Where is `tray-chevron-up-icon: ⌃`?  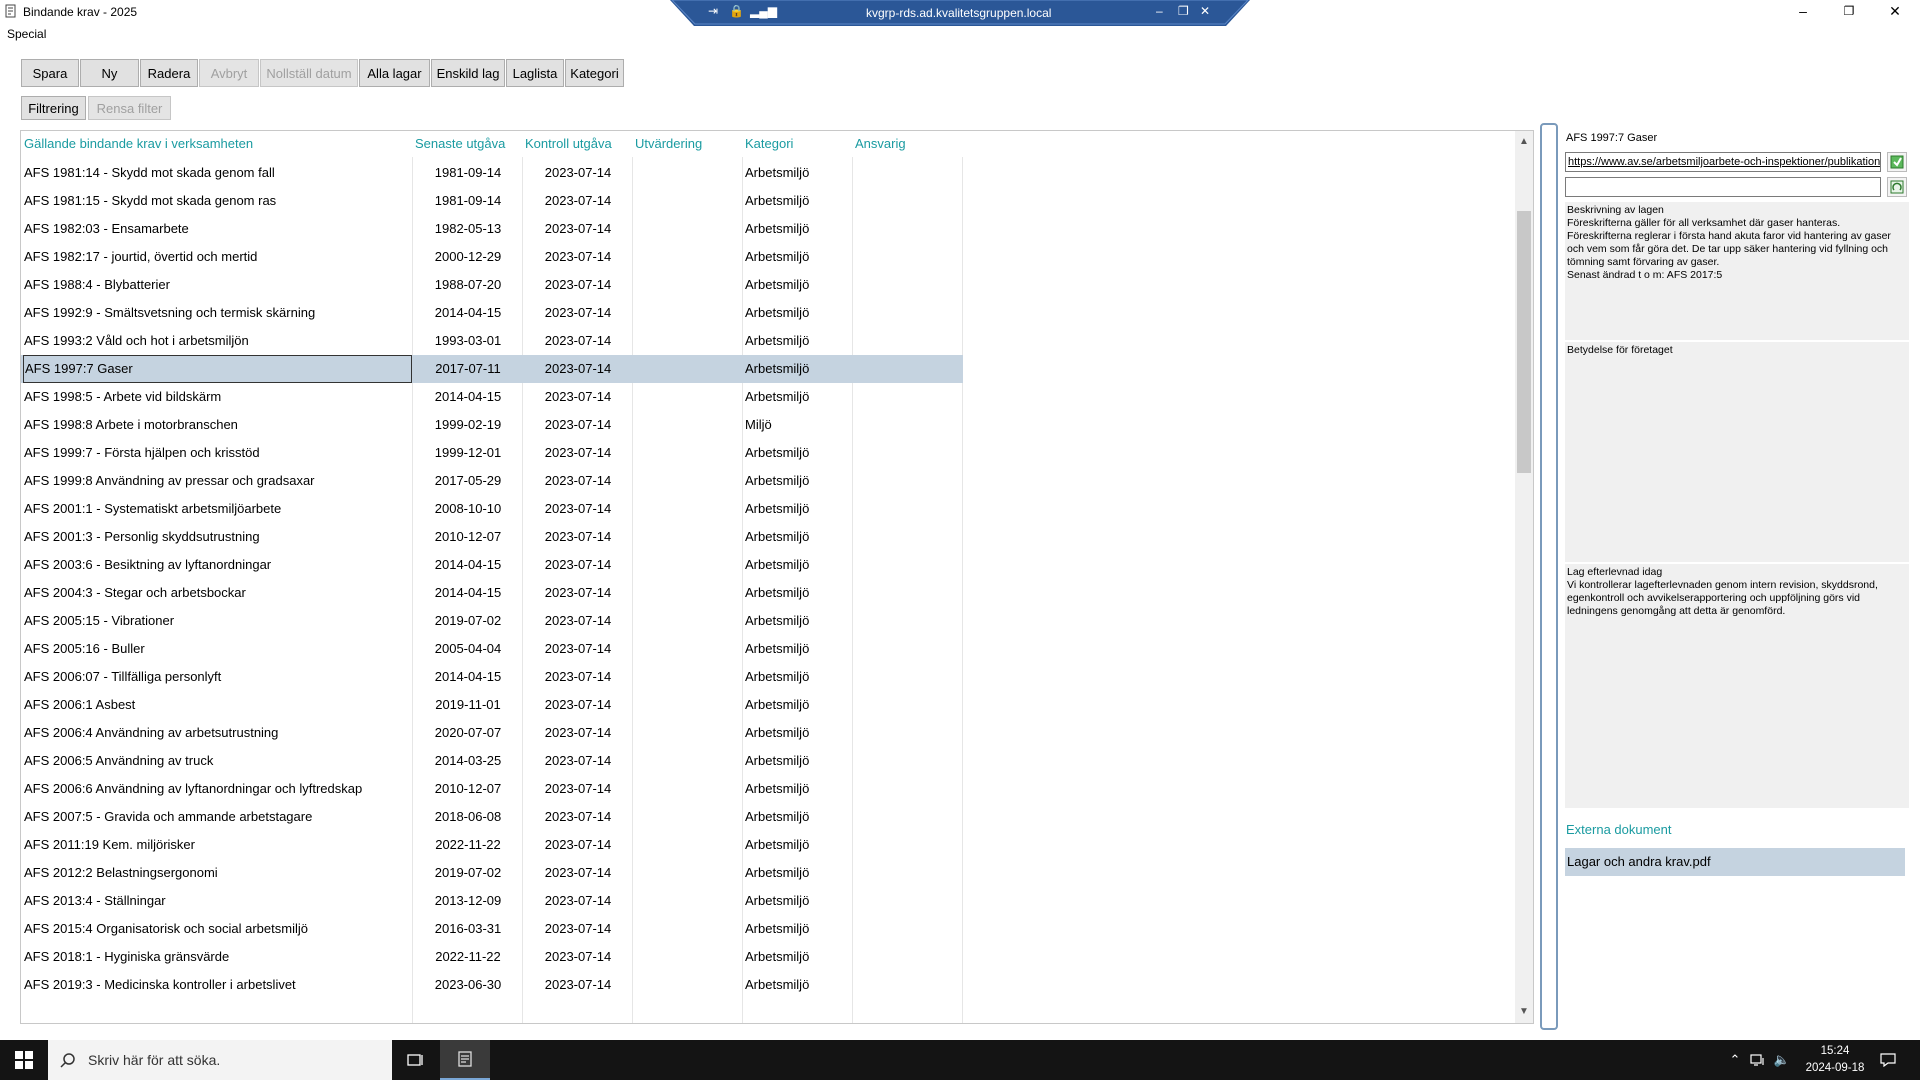
tray-chevron-up-icon: ⌃ is located at coordinates (1735, 1060).